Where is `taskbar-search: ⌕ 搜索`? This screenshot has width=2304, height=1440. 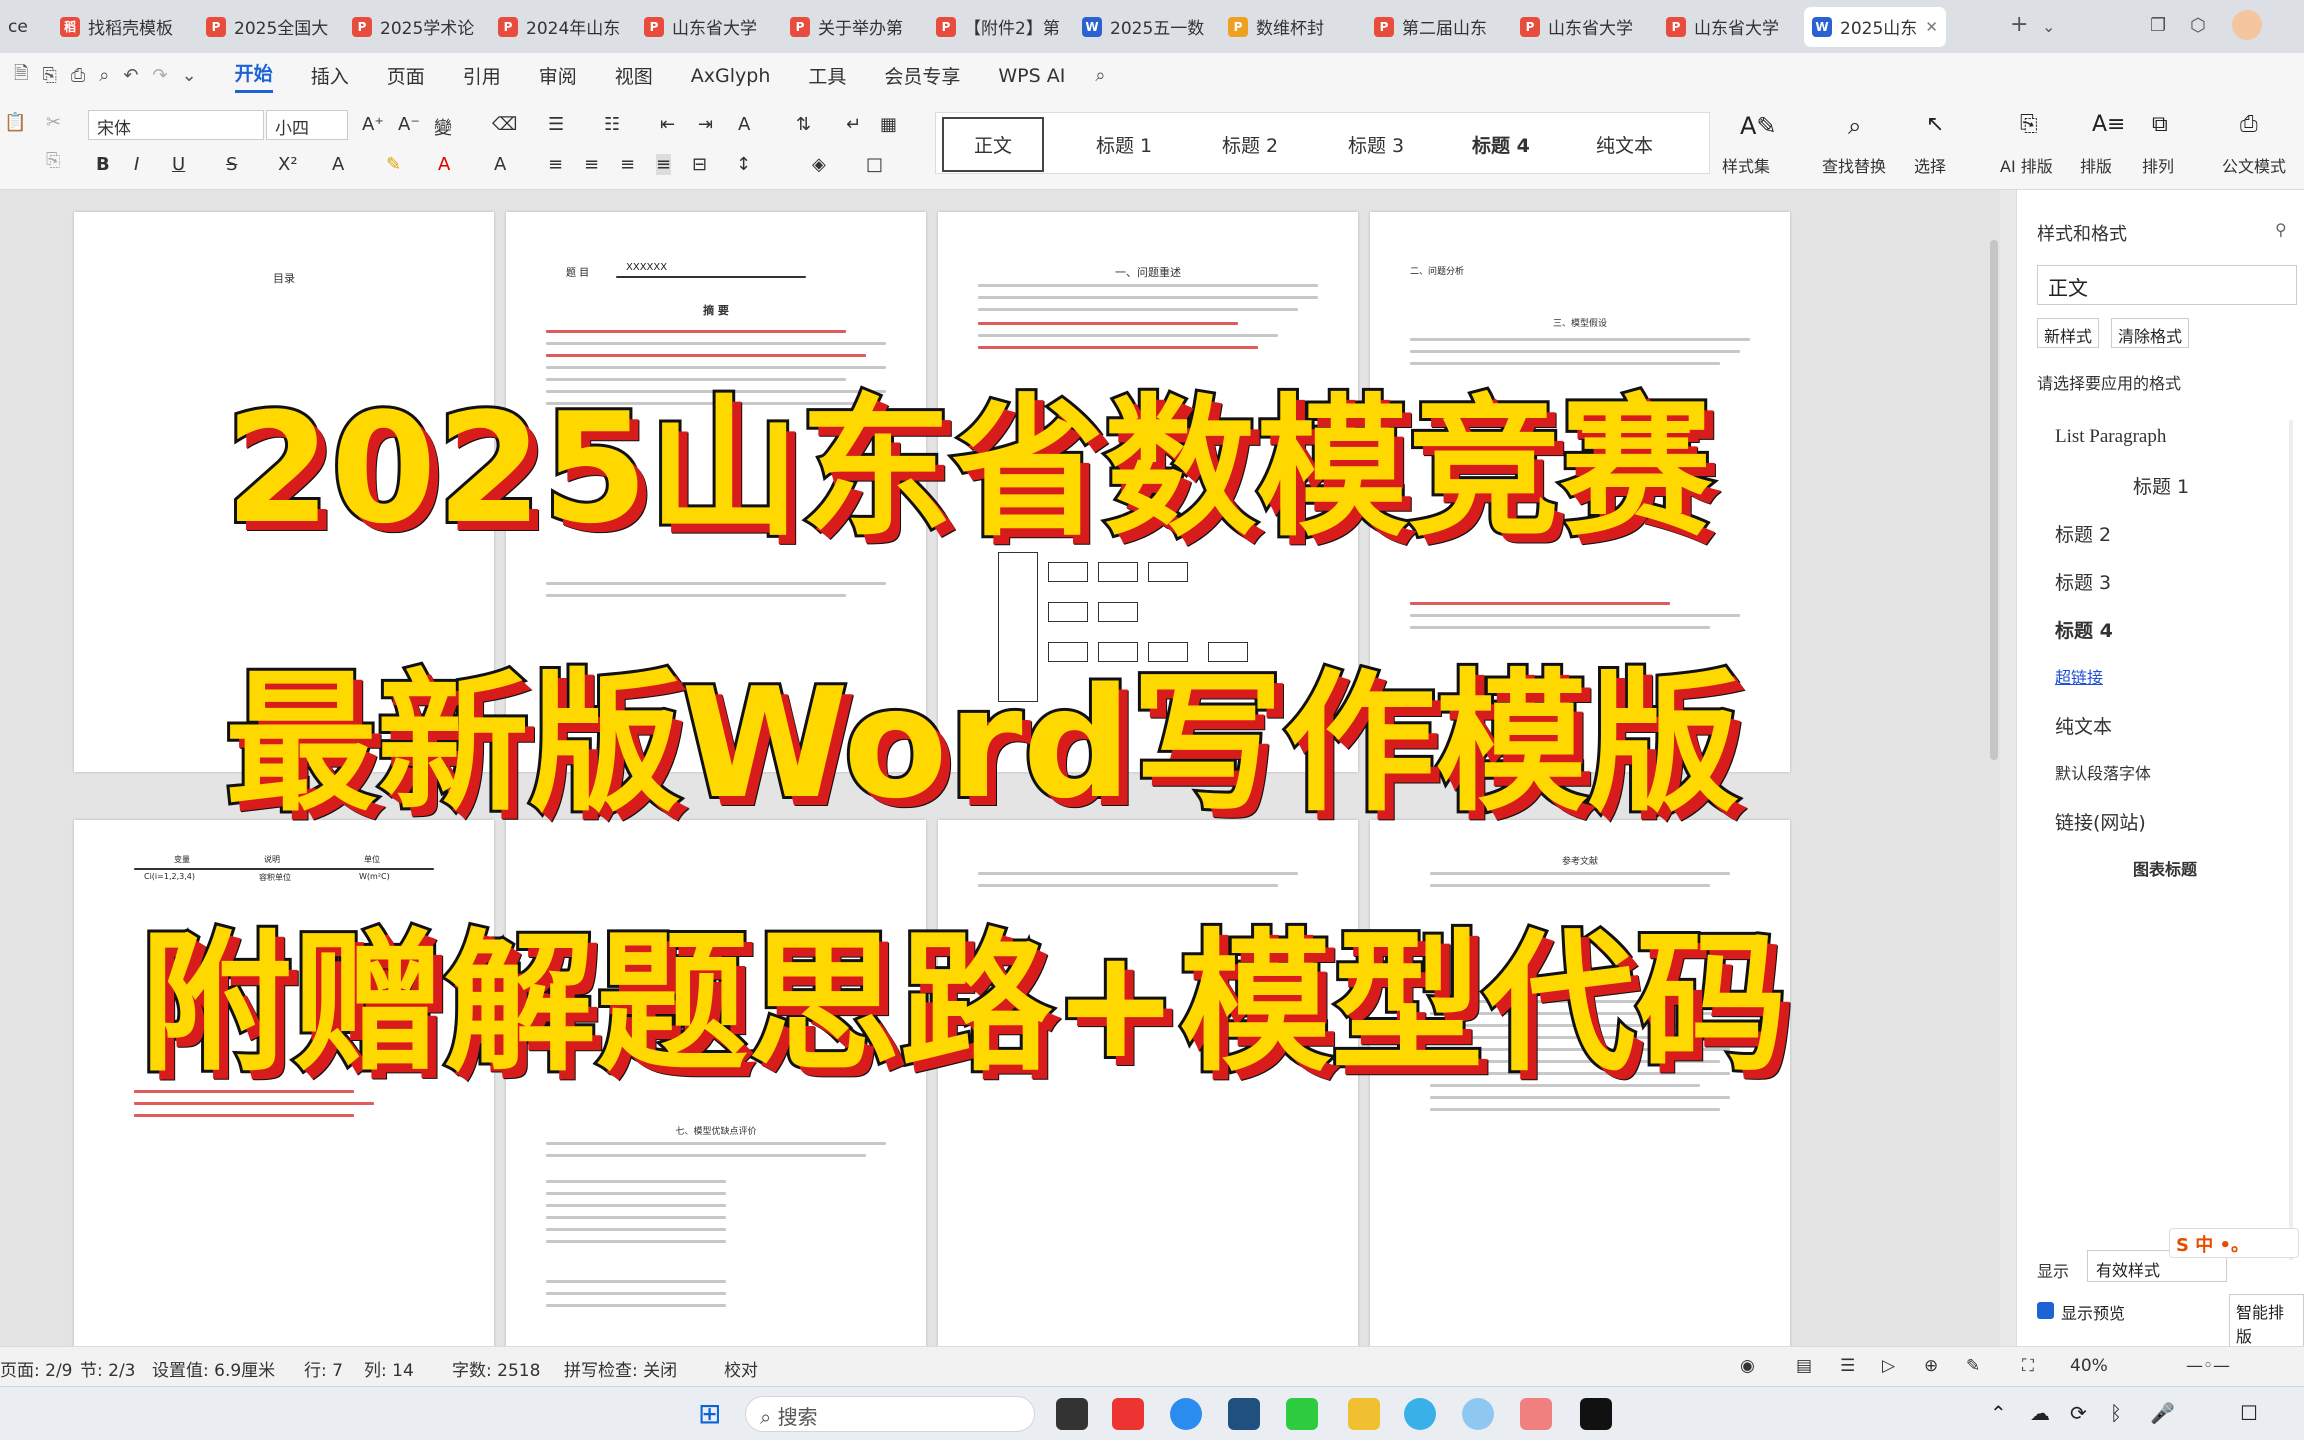
taskbar-search: ⌕ 搜索 is located at coordinates (890, 1414).